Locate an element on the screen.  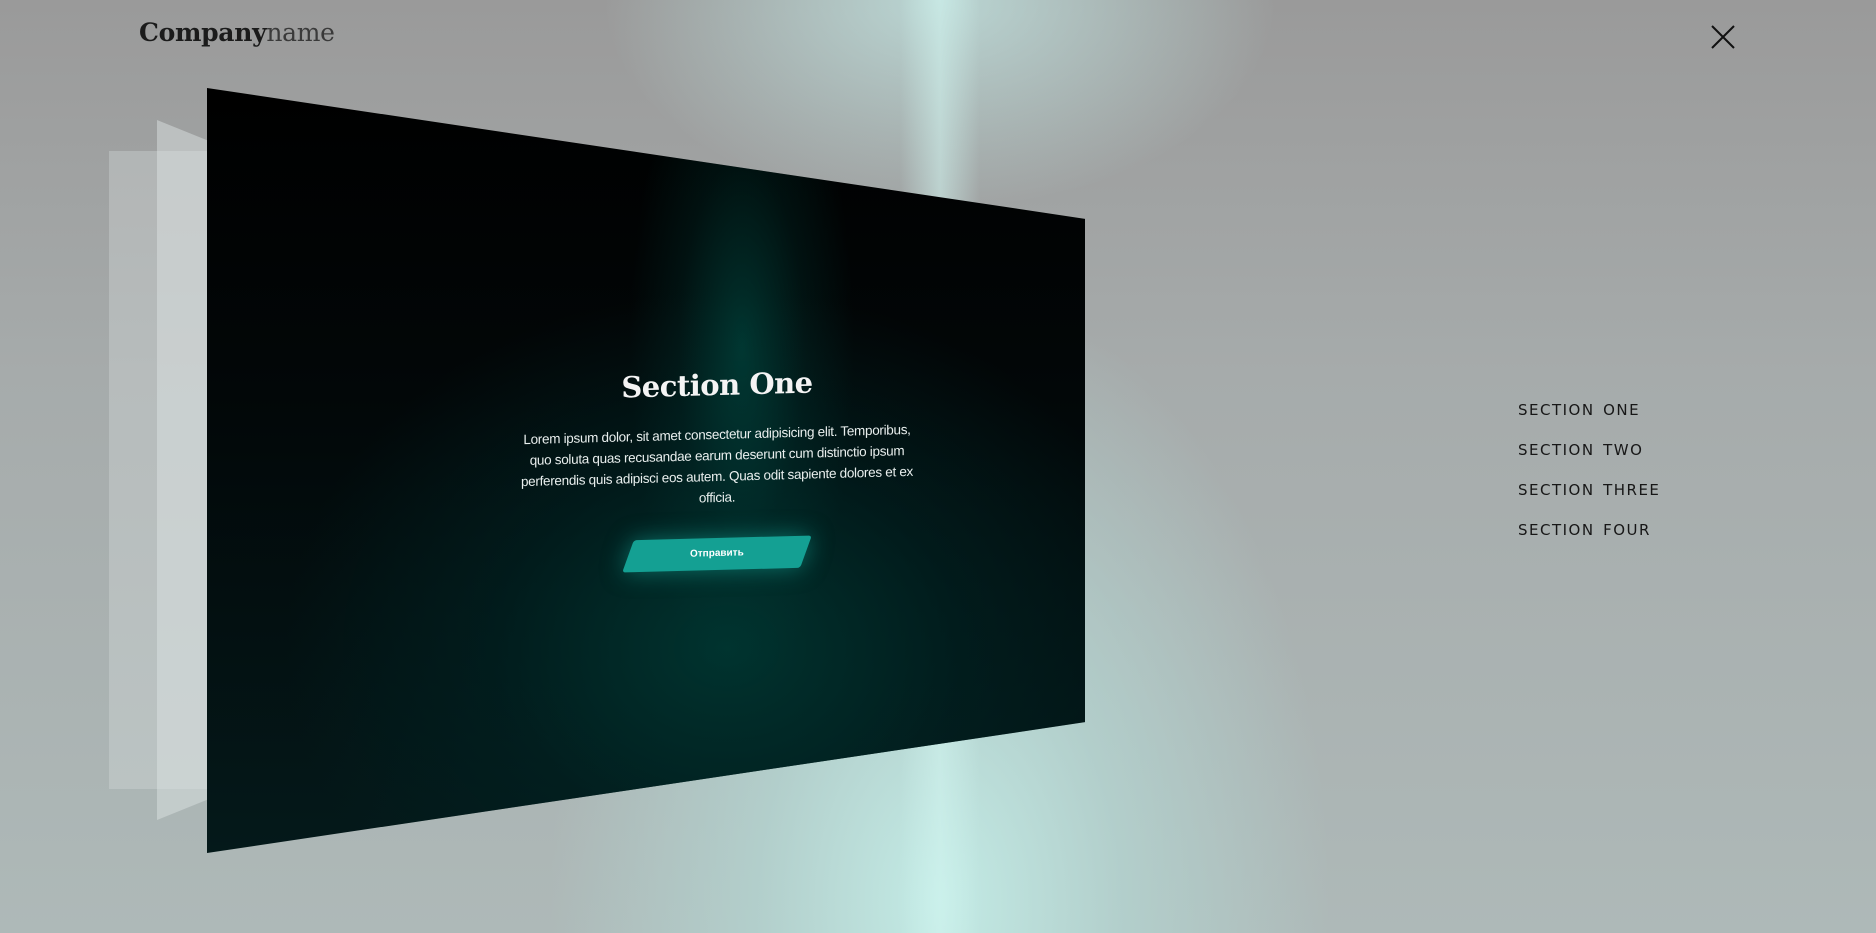
close-icon is located at coordinates (1723, 37).